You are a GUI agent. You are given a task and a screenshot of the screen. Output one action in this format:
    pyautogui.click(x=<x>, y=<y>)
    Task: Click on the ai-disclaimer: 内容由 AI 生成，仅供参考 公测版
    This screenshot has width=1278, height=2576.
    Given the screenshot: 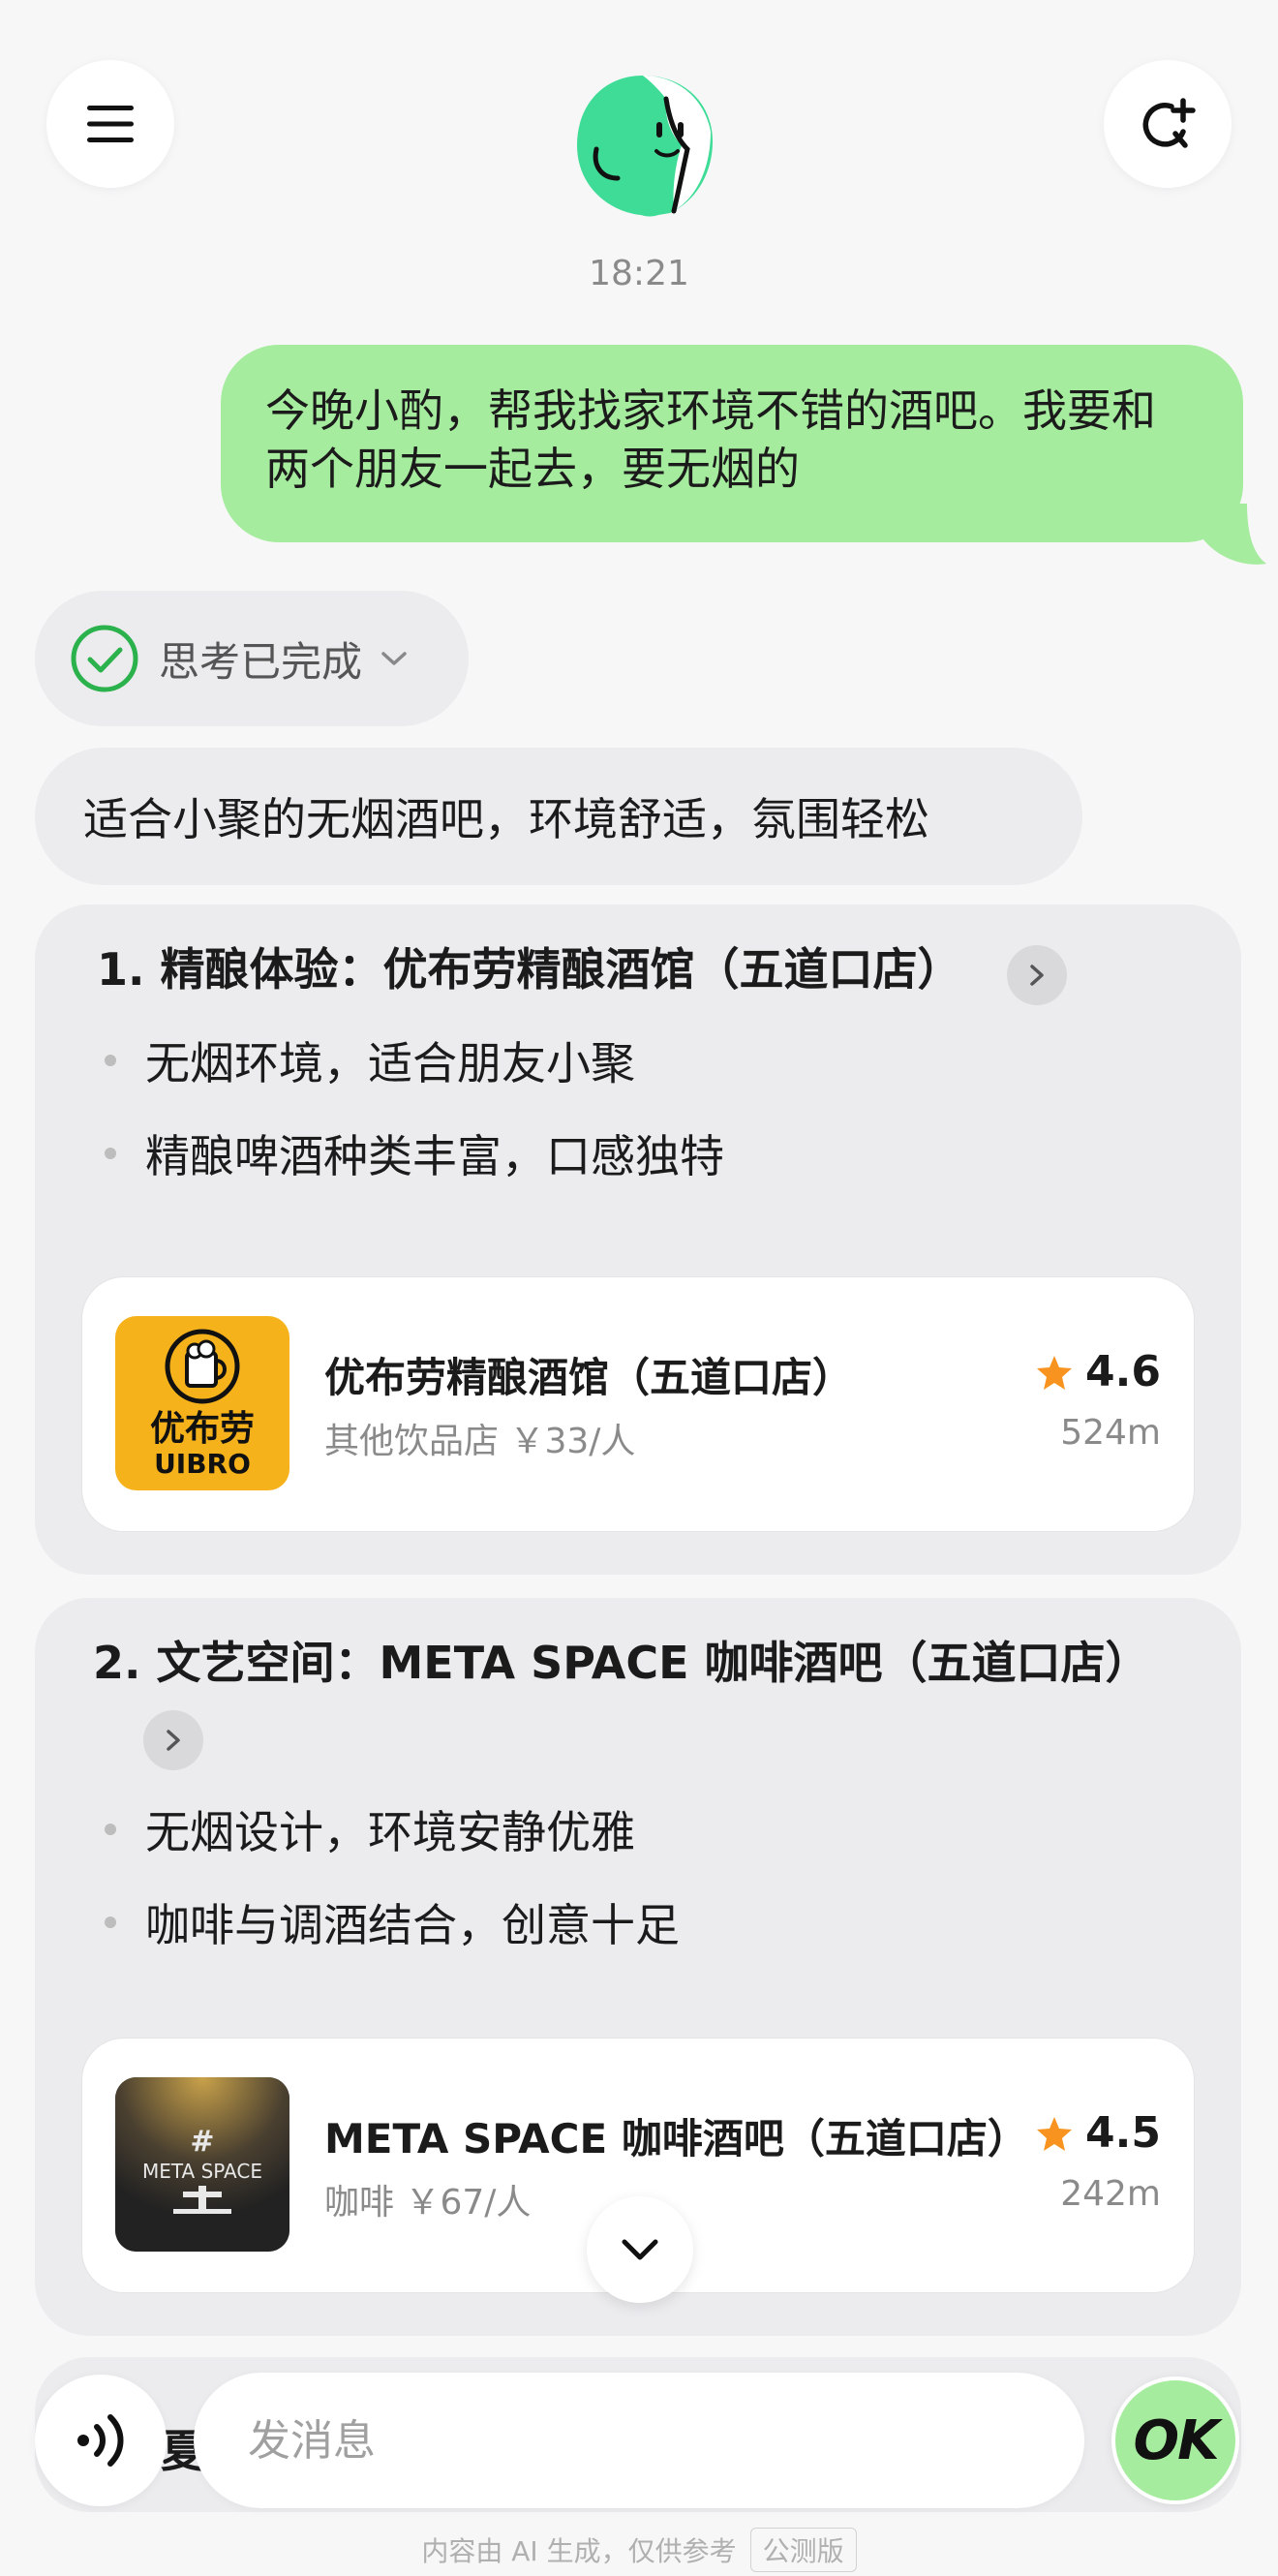 What is the action you would take?
    pyautogui.click(x=639, y=2550)
    